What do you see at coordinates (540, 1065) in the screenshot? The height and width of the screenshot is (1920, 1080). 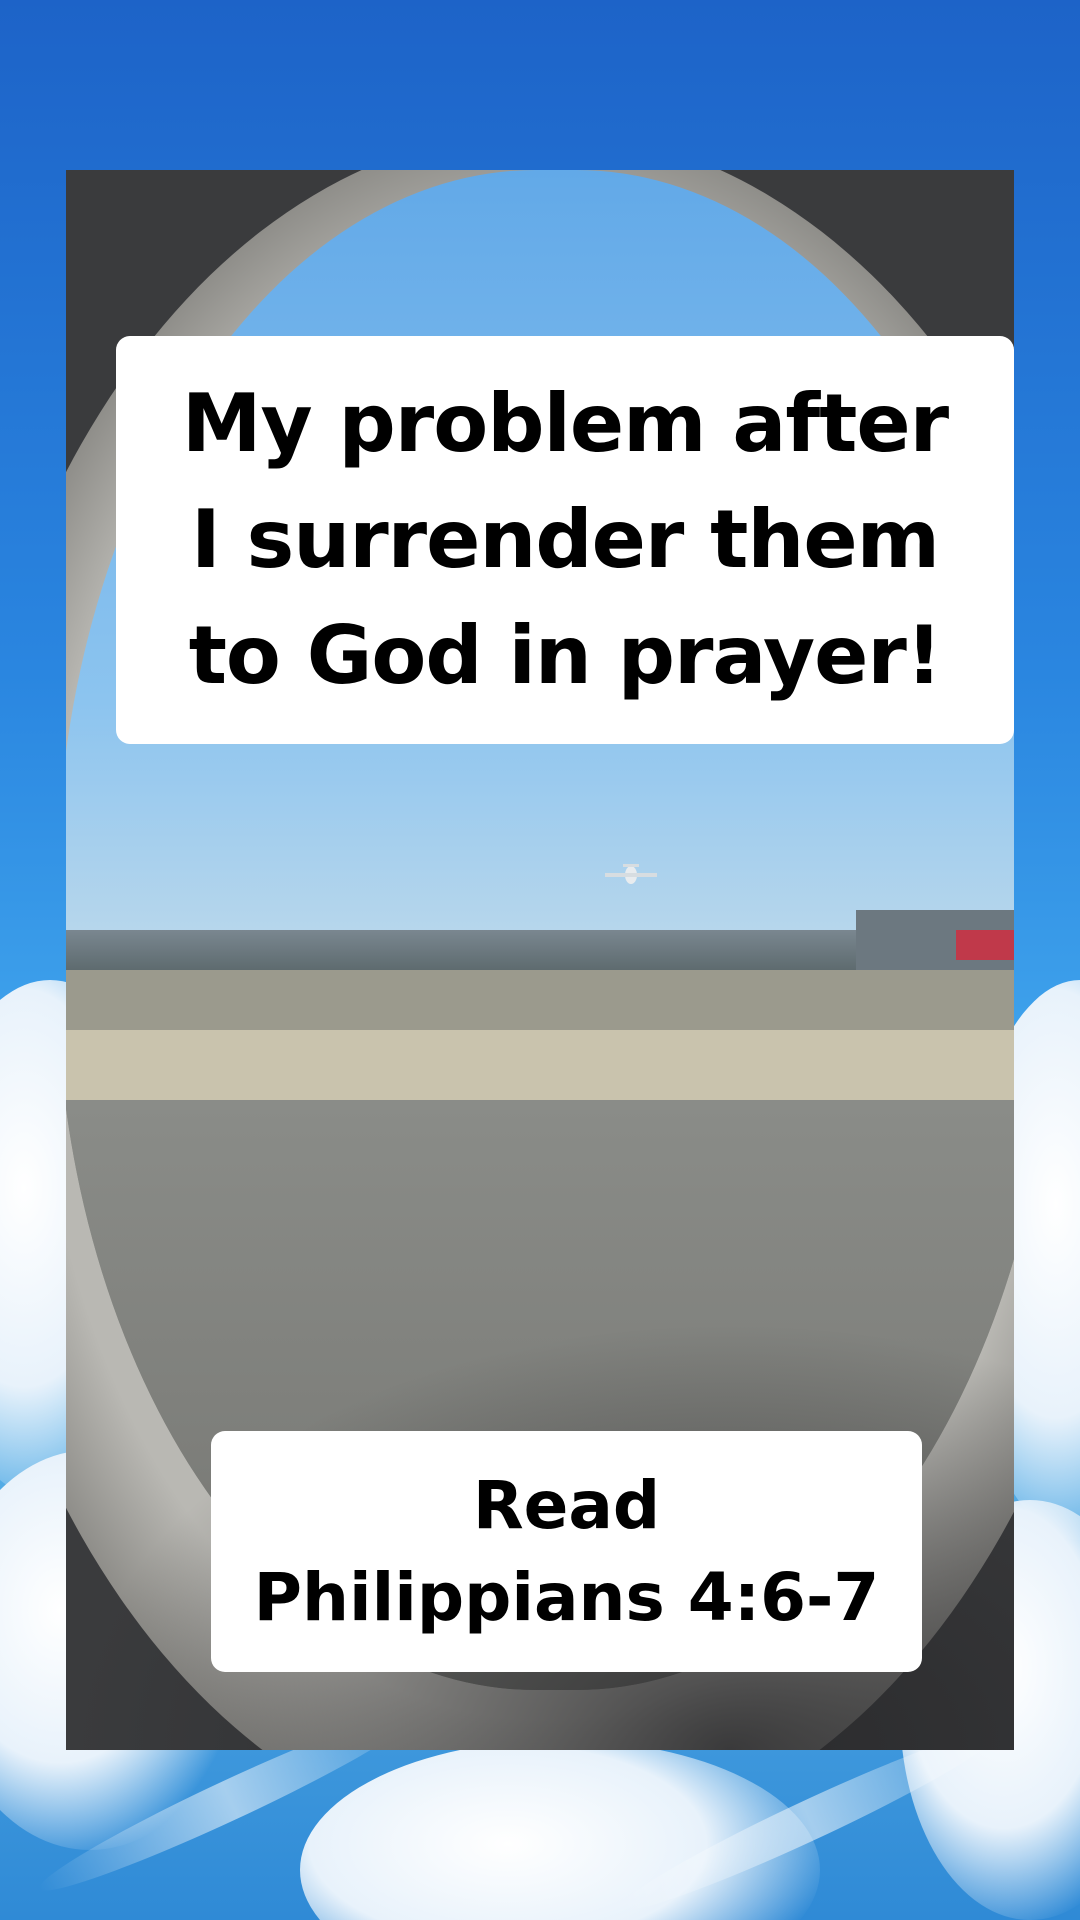 I see `runway-strip` at bounding box center [540, 1065].